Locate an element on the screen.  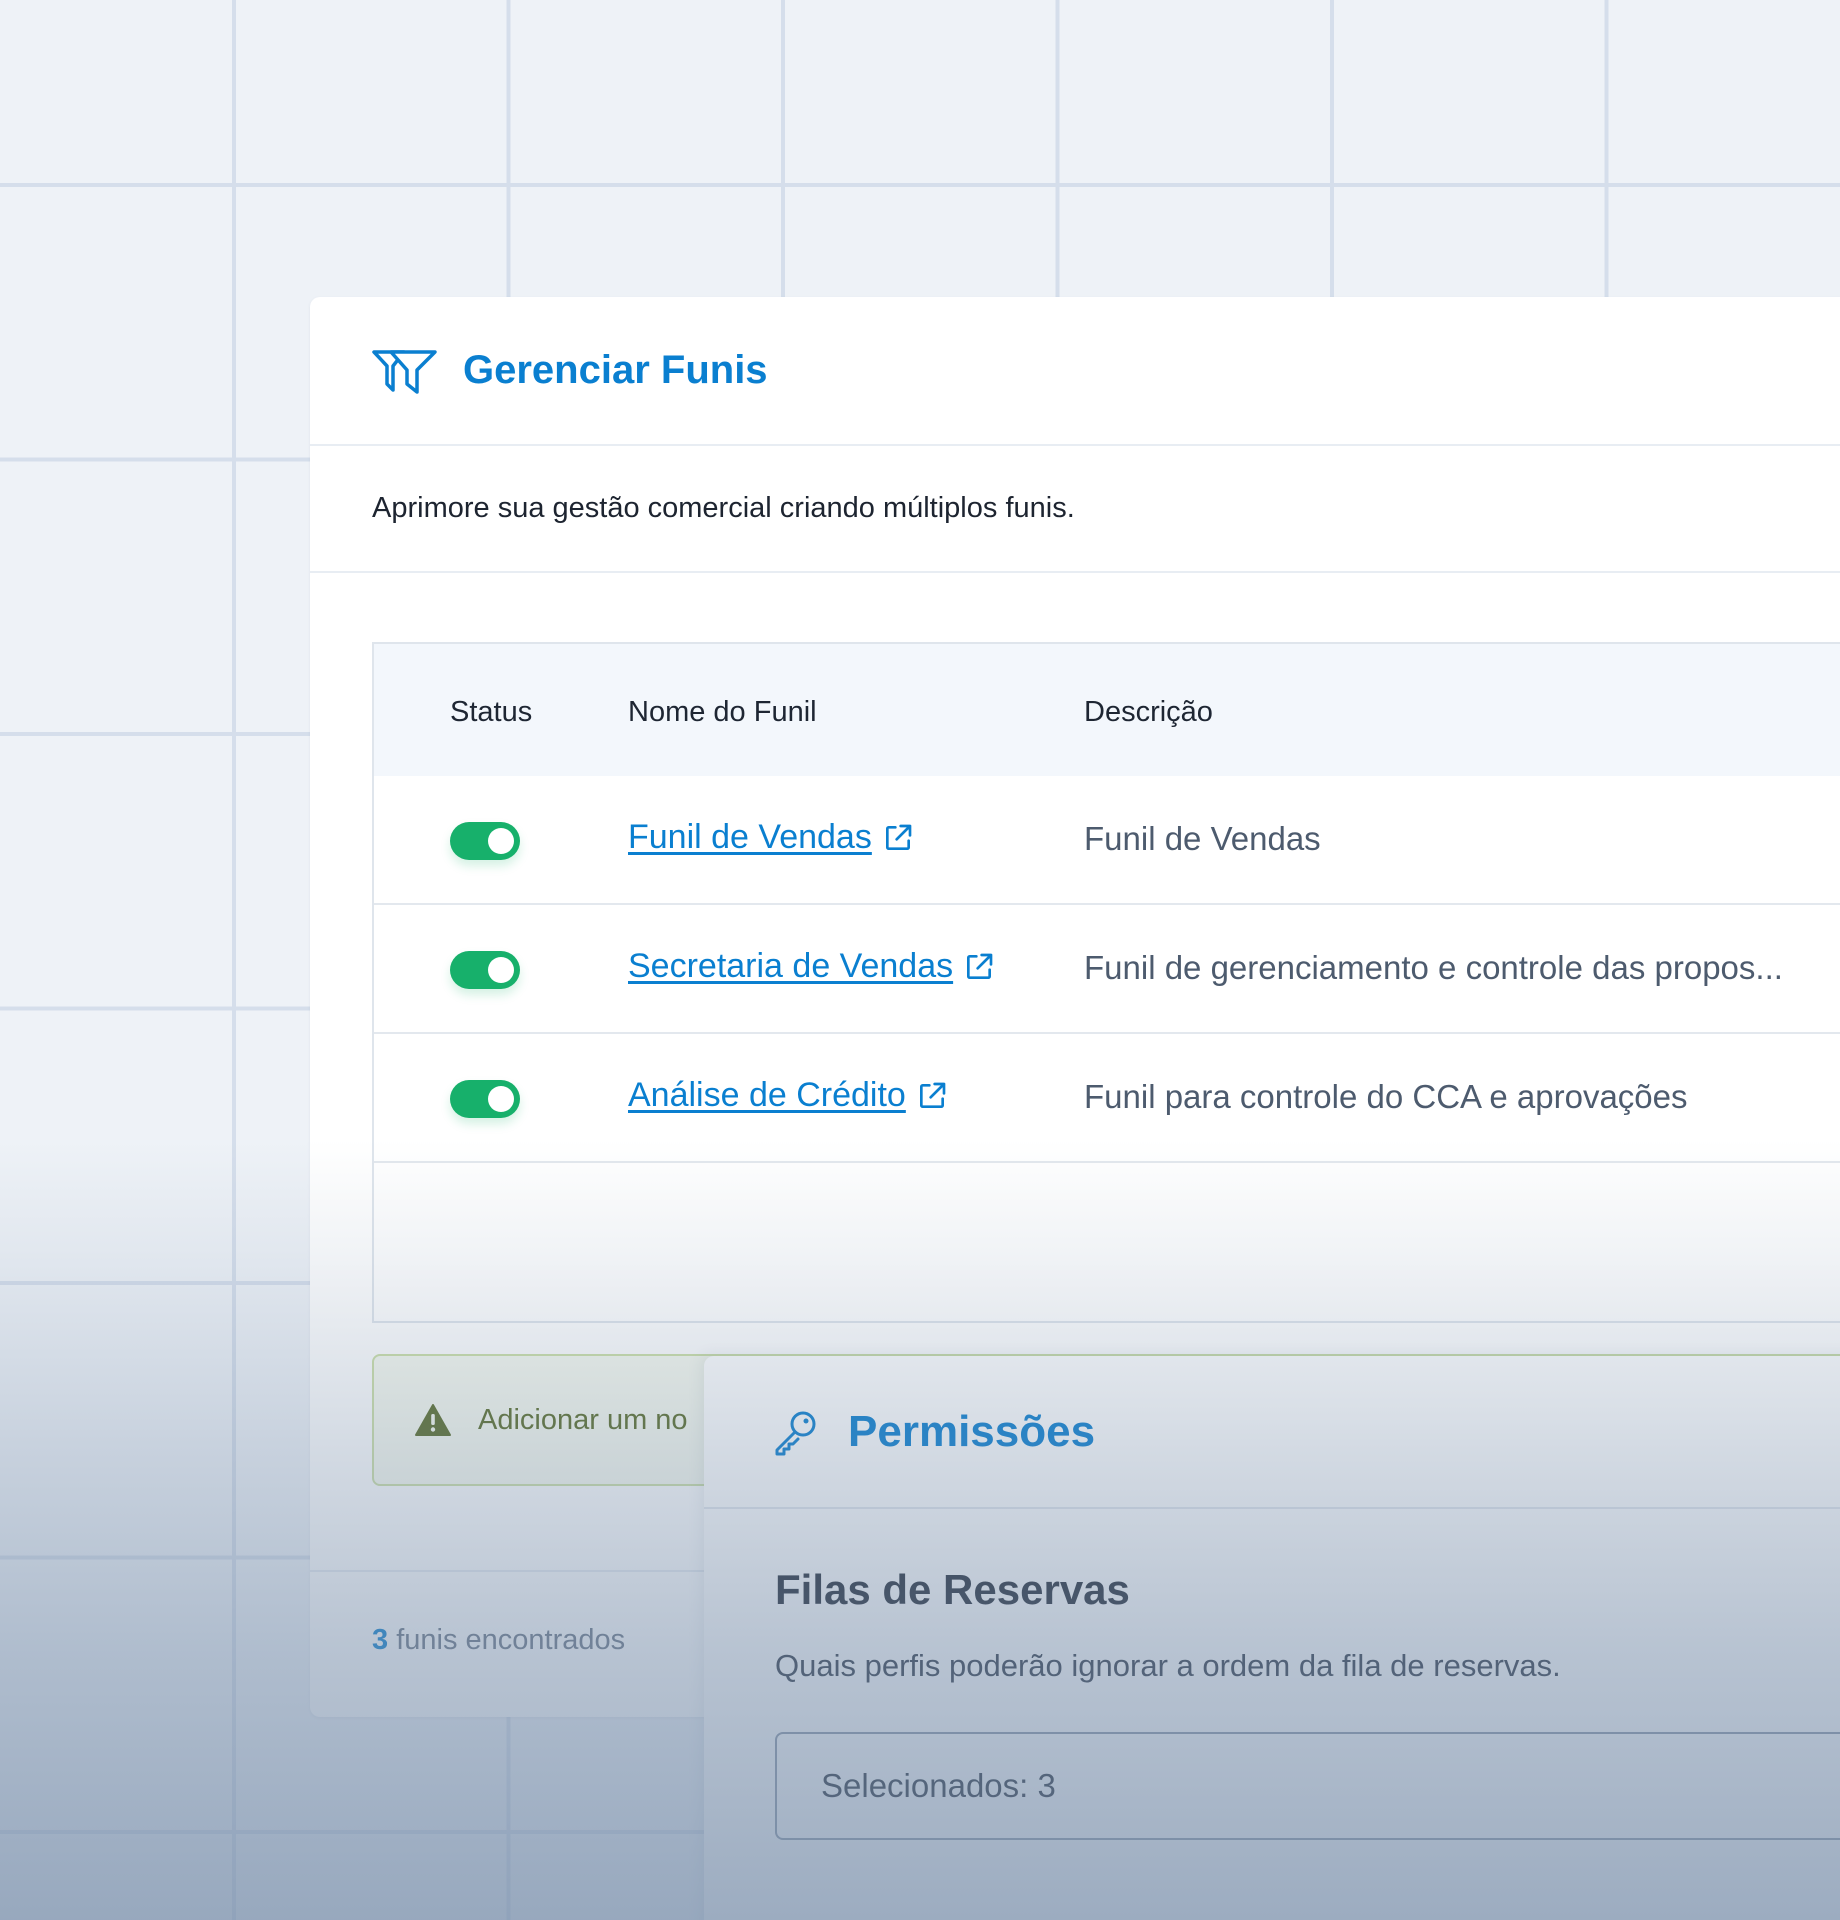
permissions-title: Permissões is located at coordinates (972, 1431).